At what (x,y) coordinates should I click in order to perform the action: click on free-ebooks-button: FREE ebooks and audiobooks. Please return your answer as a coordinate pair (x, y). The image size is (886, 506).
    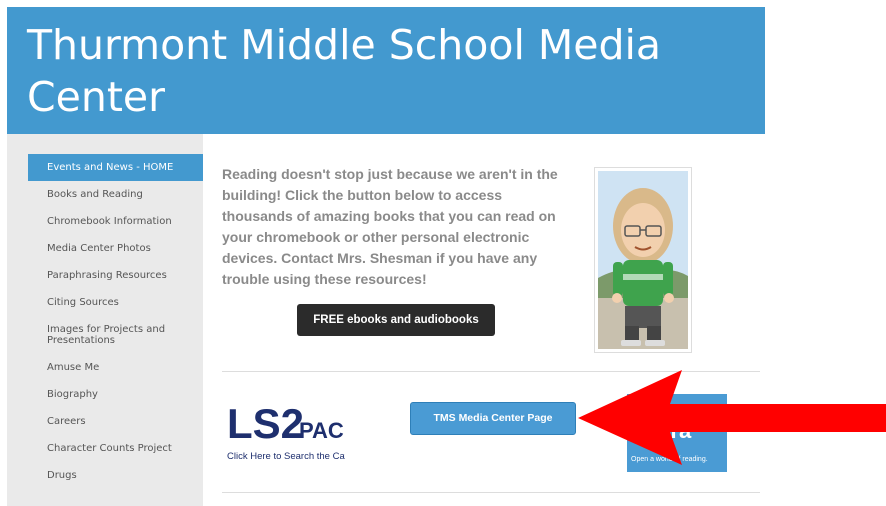
    Looking at the image, I should click on (396, 320).